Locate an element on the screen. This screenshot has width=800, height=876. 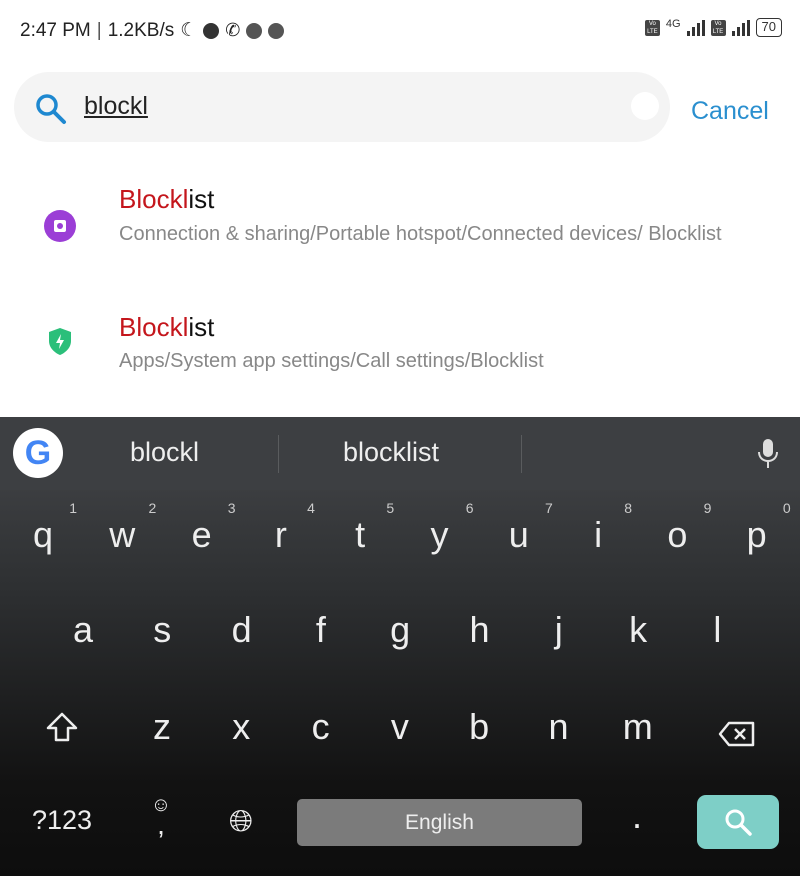
symbols-key: ?123 is located at coordinates (62, 820).